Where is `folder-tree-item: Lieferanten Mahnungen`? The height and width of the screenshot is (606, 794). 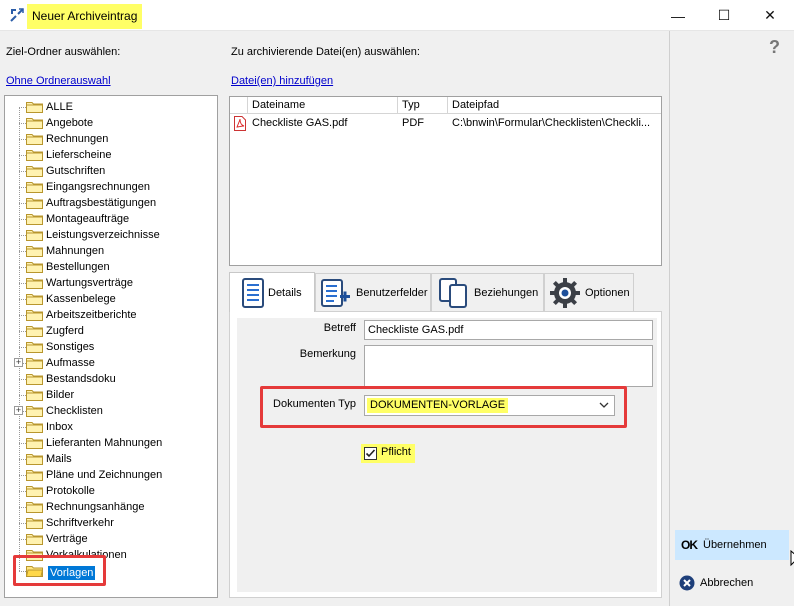 folder-tree-item: Lieferanten Mahnungen is located at coordinates (110, 443).